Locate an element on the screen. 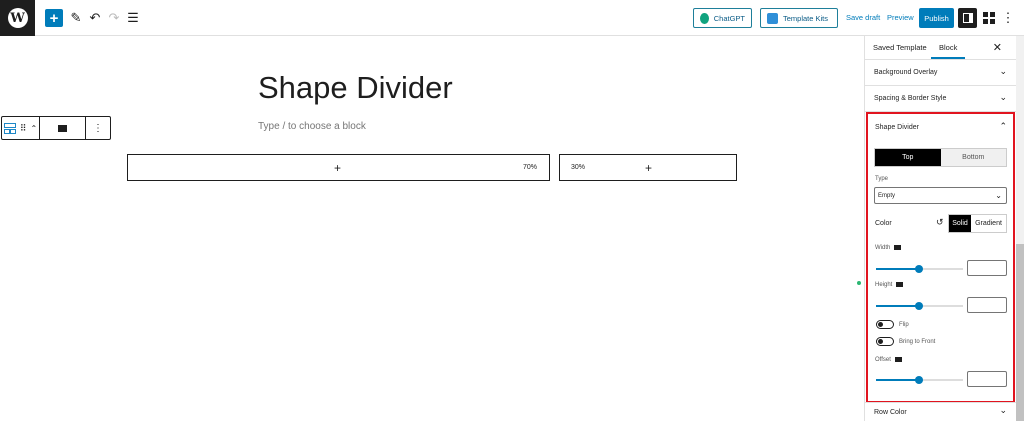  block-type-button: ⠿ ⌃ is located at coordinates (21, 128).